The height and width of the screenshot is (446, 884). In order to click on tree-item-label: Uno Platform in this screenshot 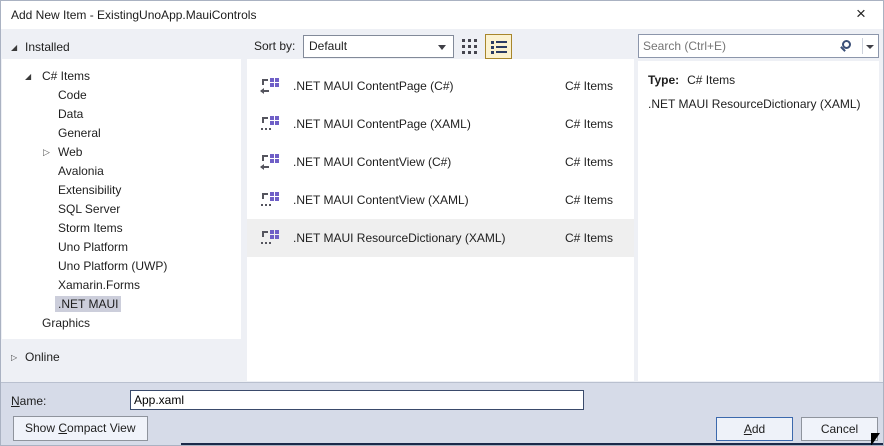, I will do `click(93, 247)`.